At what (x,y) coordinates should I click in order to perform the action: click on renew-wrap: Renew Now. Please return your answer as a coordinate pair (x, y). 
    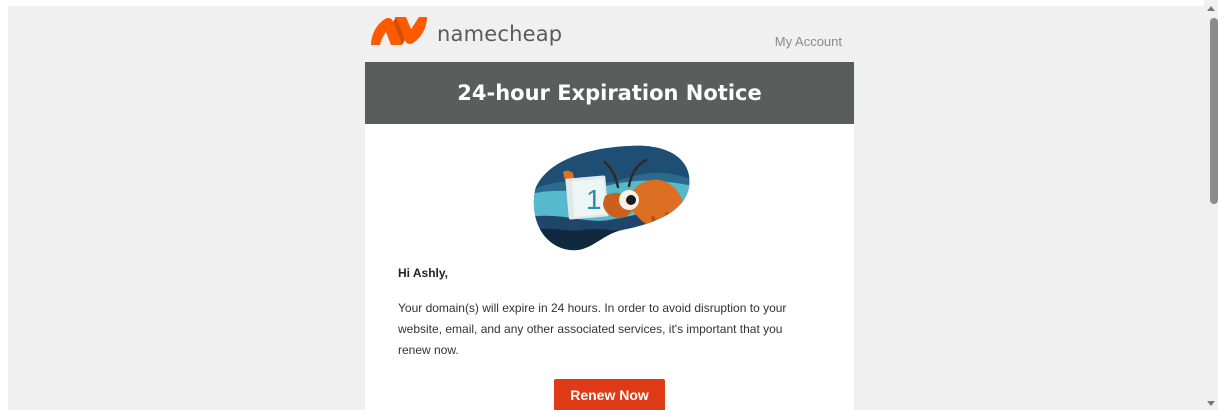
    Looking at the image, I should click on (609, 394).